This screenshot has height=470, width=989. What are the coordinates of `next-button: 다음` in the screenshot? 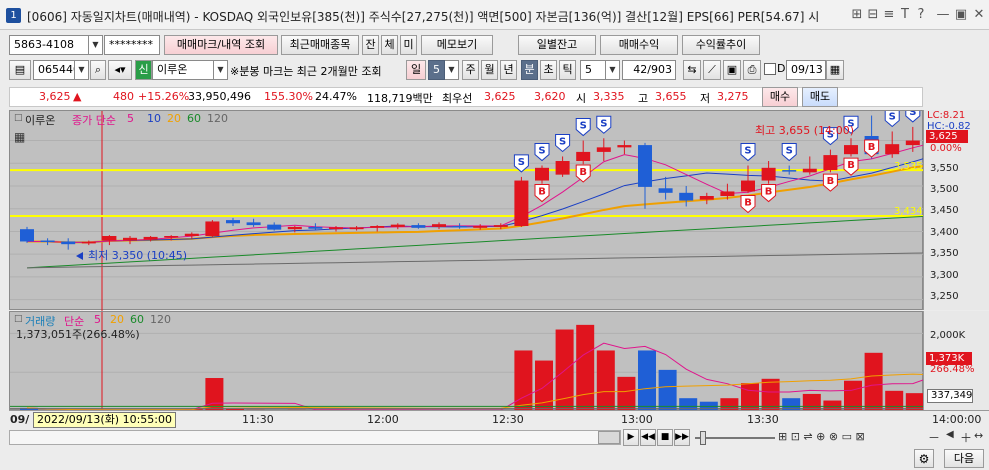 It's located at (964, 458).